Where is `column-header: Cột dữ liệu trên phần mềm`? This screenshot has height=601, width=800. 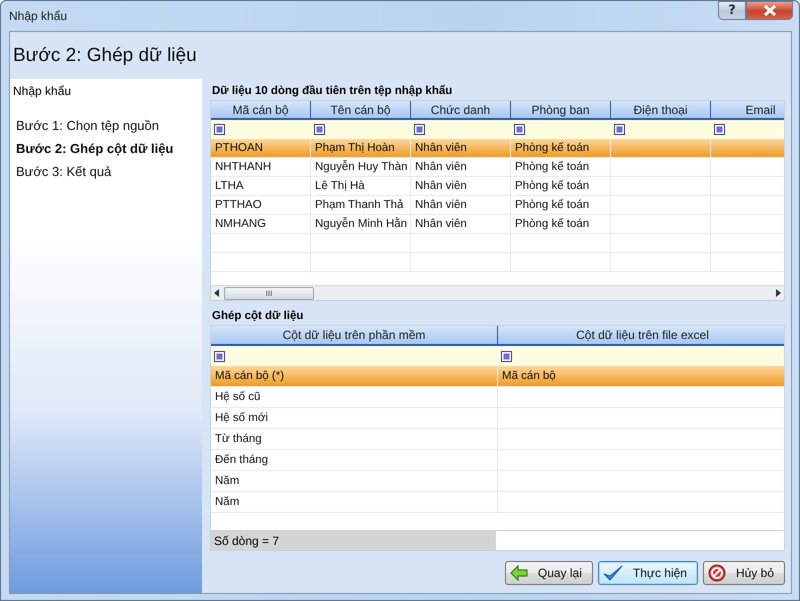
column-header: Cột dữ liệu trên phần mềm is located at coordinates (354, 336).